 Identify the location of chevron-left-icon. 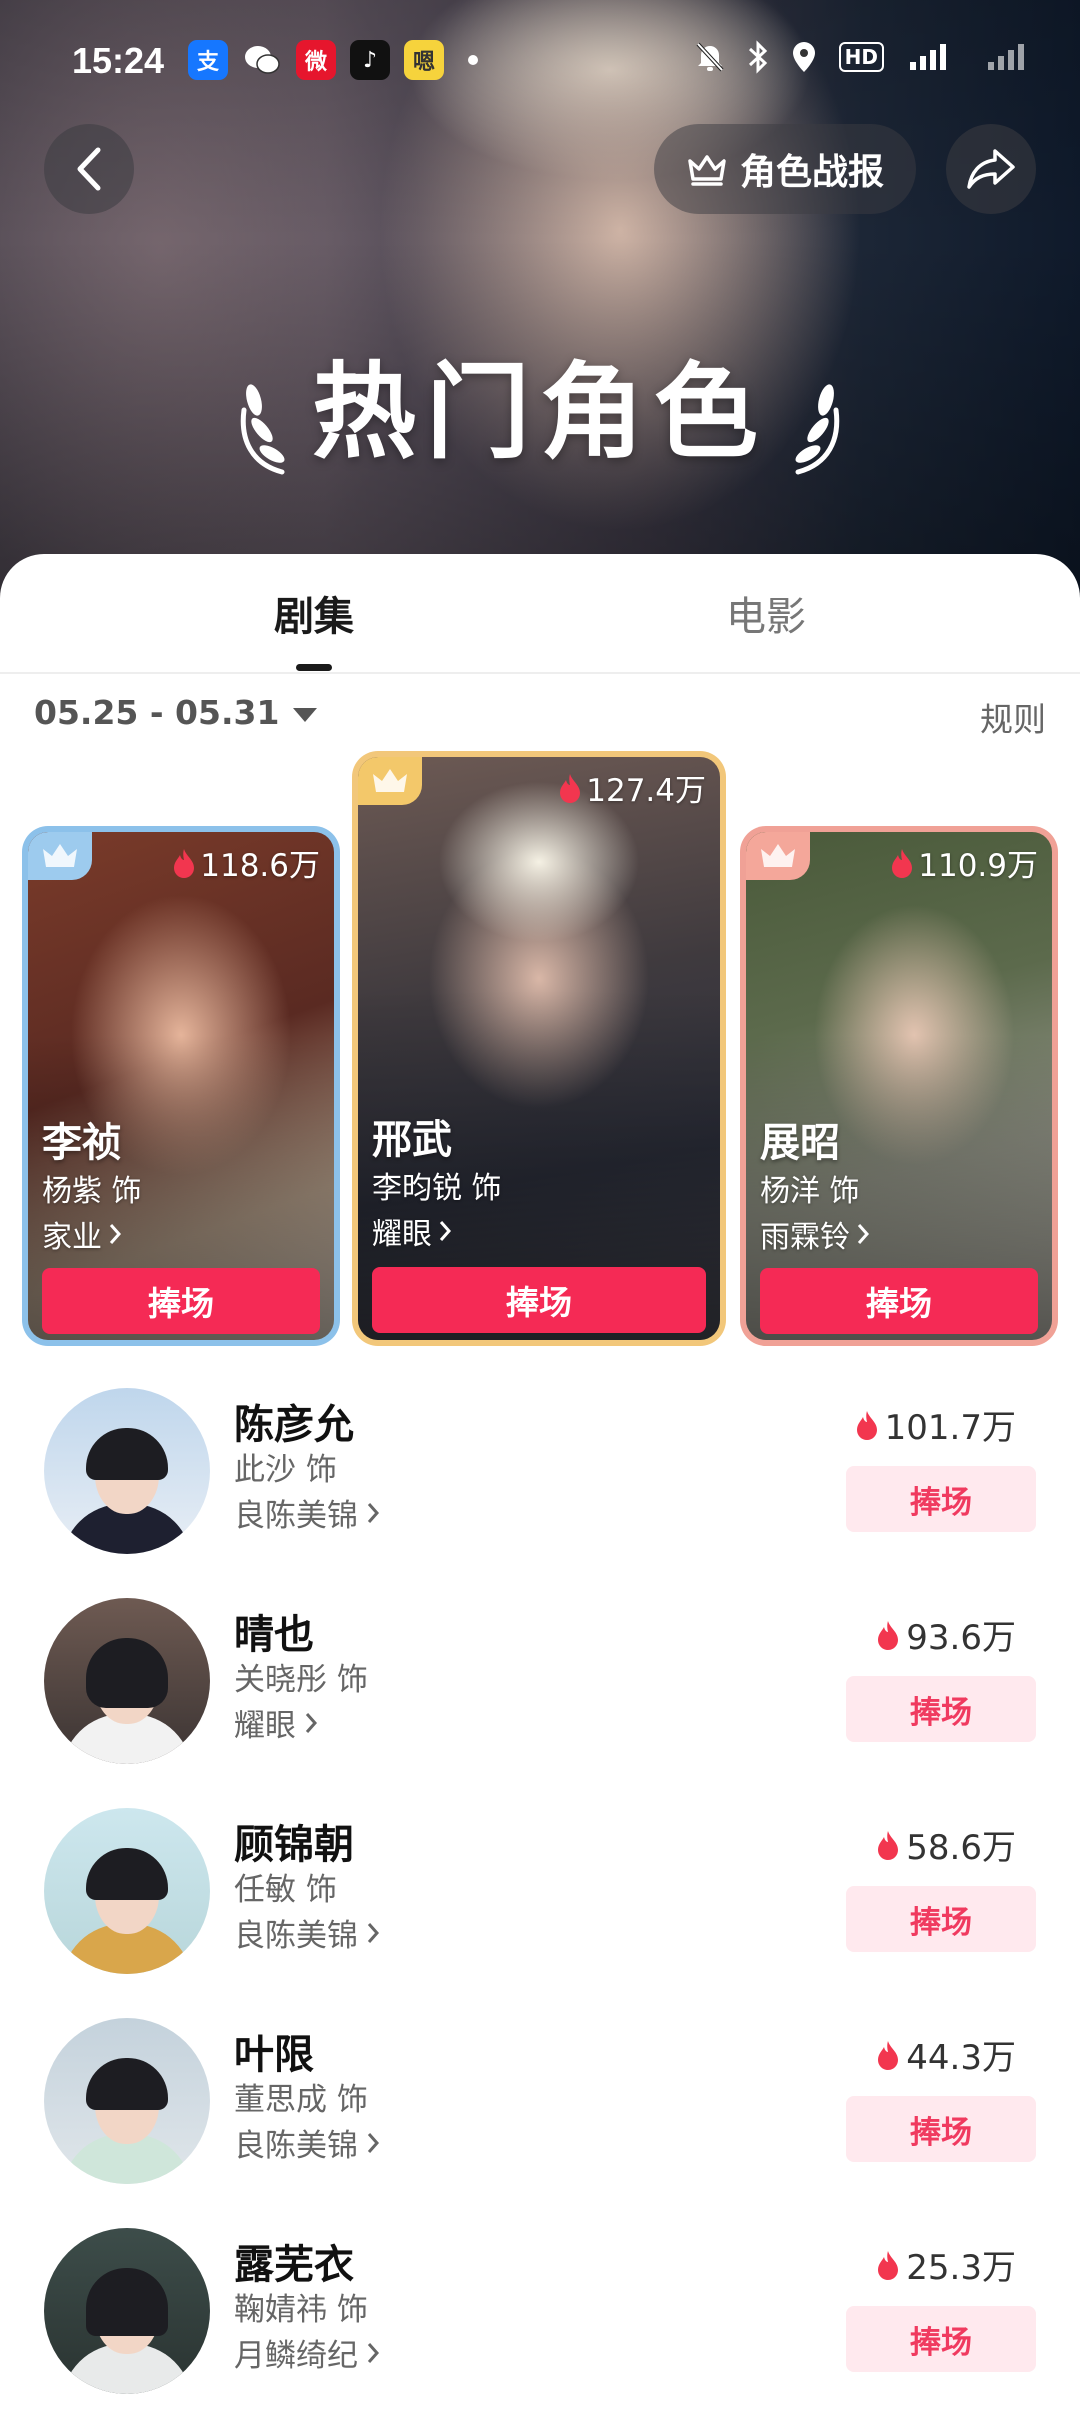
(89, 169).